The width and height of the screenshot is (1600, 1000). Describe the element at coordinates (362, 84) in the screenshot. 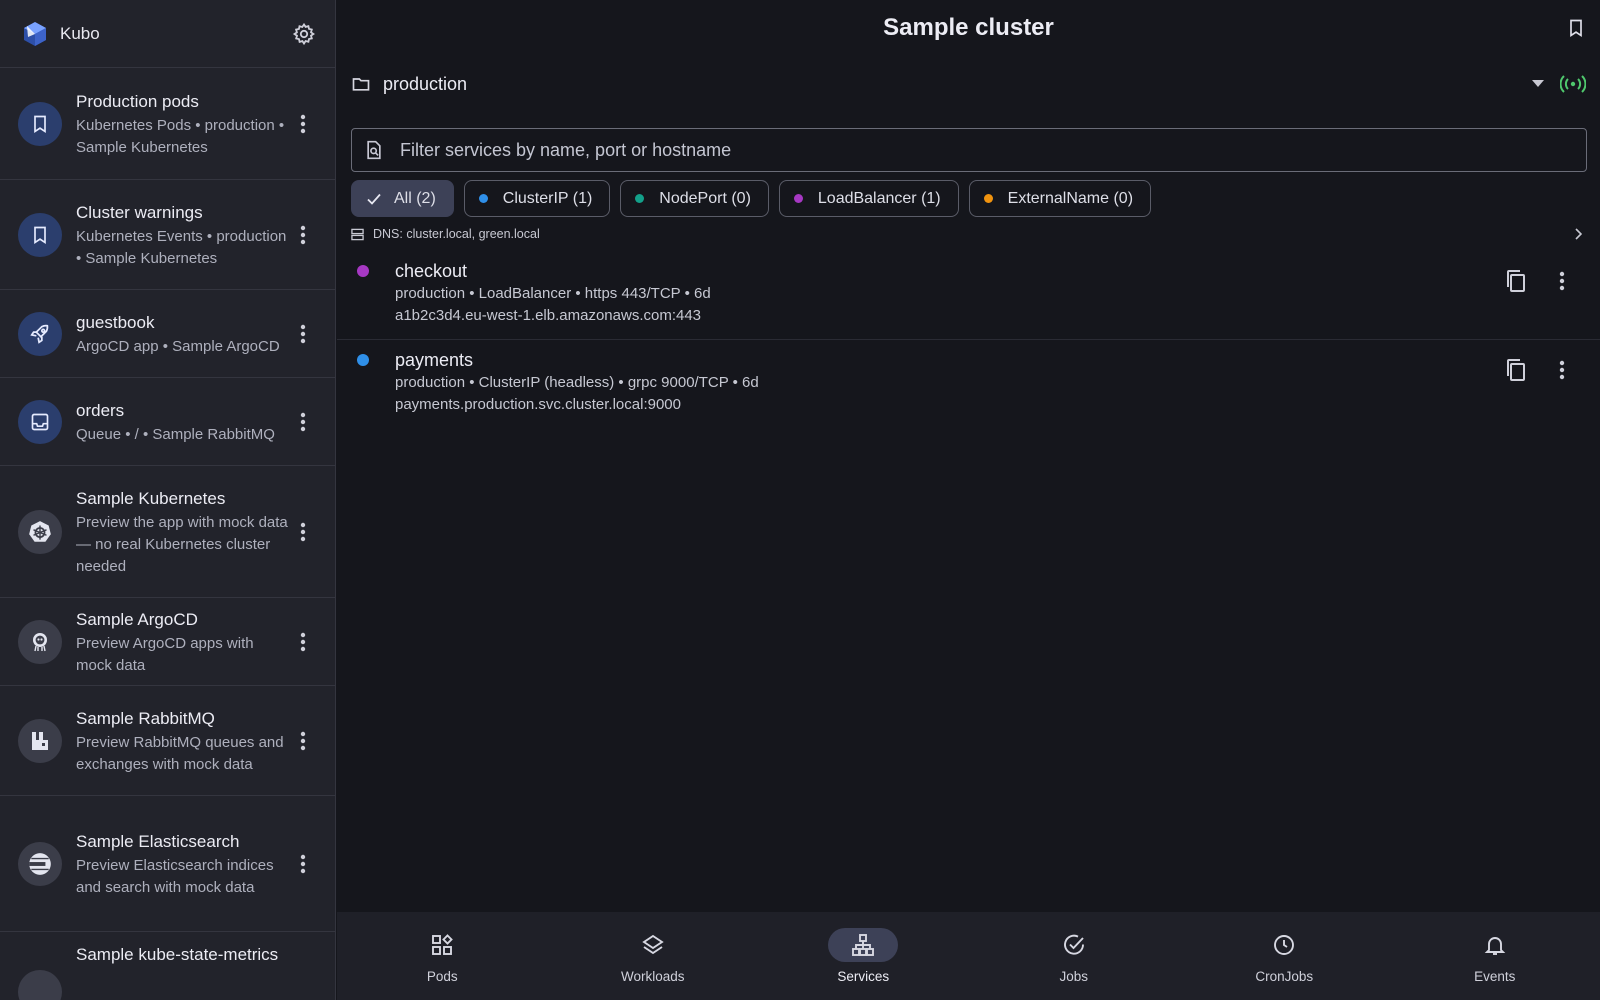

I see `folder-icon` at that location.